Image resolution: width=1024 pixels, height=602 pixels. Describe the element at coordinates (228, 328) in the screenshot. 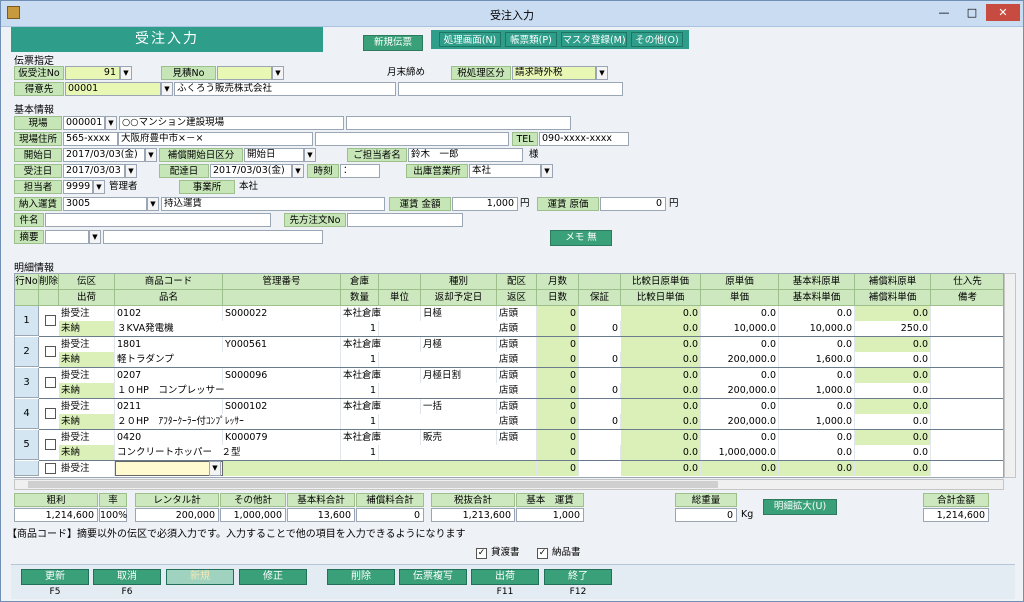

I see `row-item-name: ３KVA発電機` at that location.